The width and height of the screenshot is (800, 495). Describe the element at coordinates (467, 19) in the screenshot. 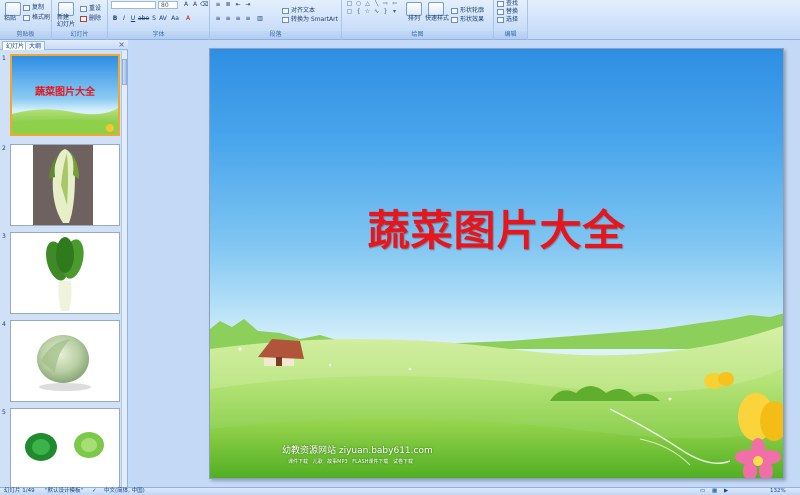

I see `shape-effects-button: 形状效果` at that location.